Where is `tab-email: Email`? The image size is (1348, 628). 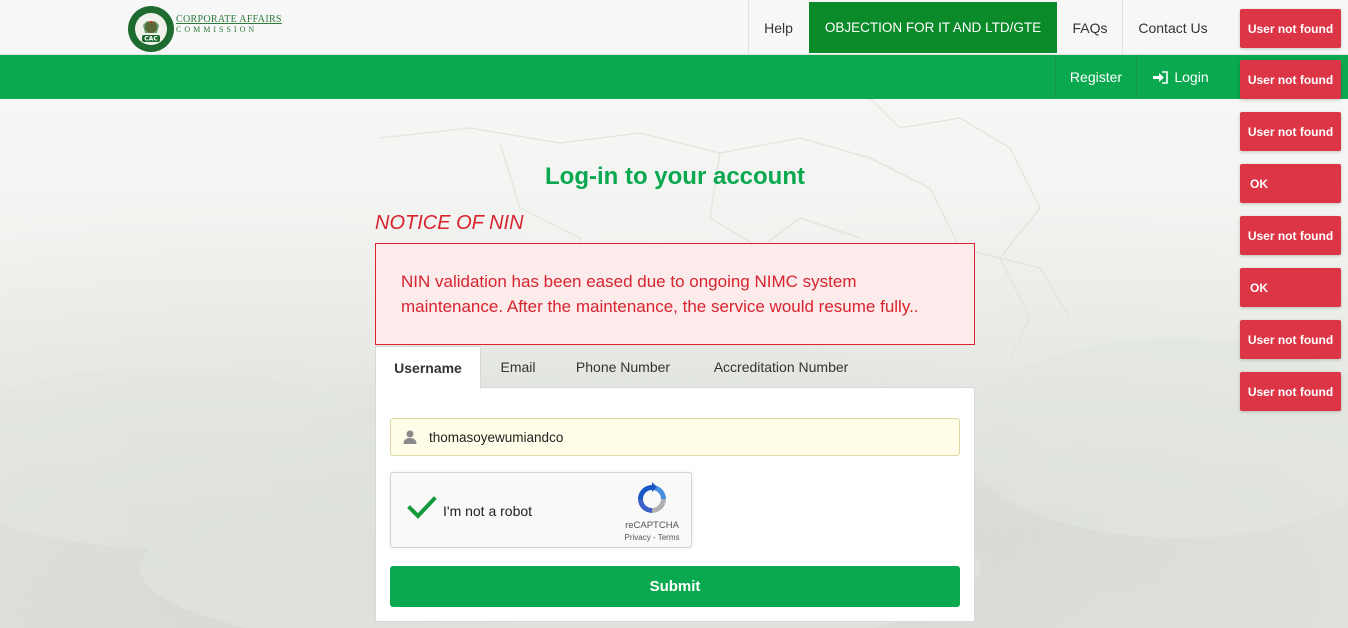
tab-email: Email is located at coordinates (518, 367).